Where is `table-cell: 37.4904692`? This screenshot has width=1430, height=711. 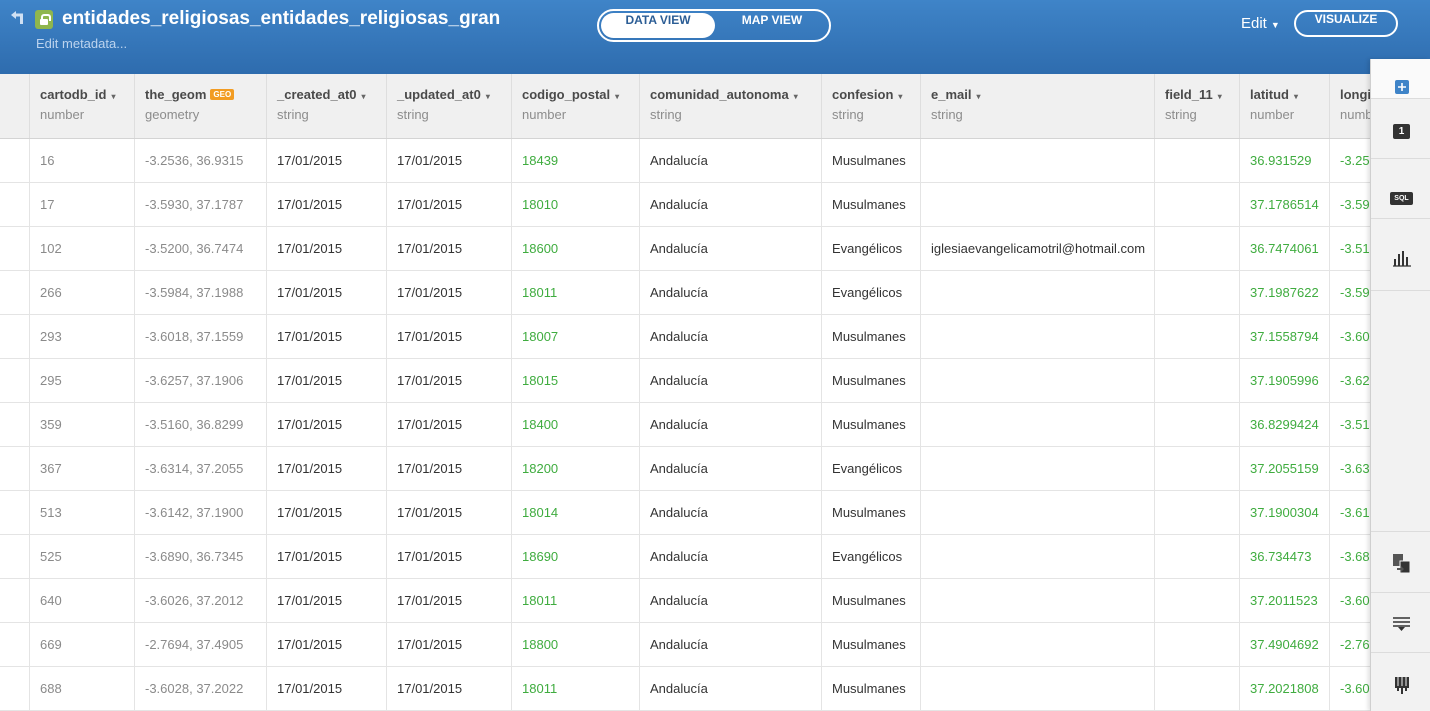 table-cell: 37.4904692 is located at coordinates (1284, 645).